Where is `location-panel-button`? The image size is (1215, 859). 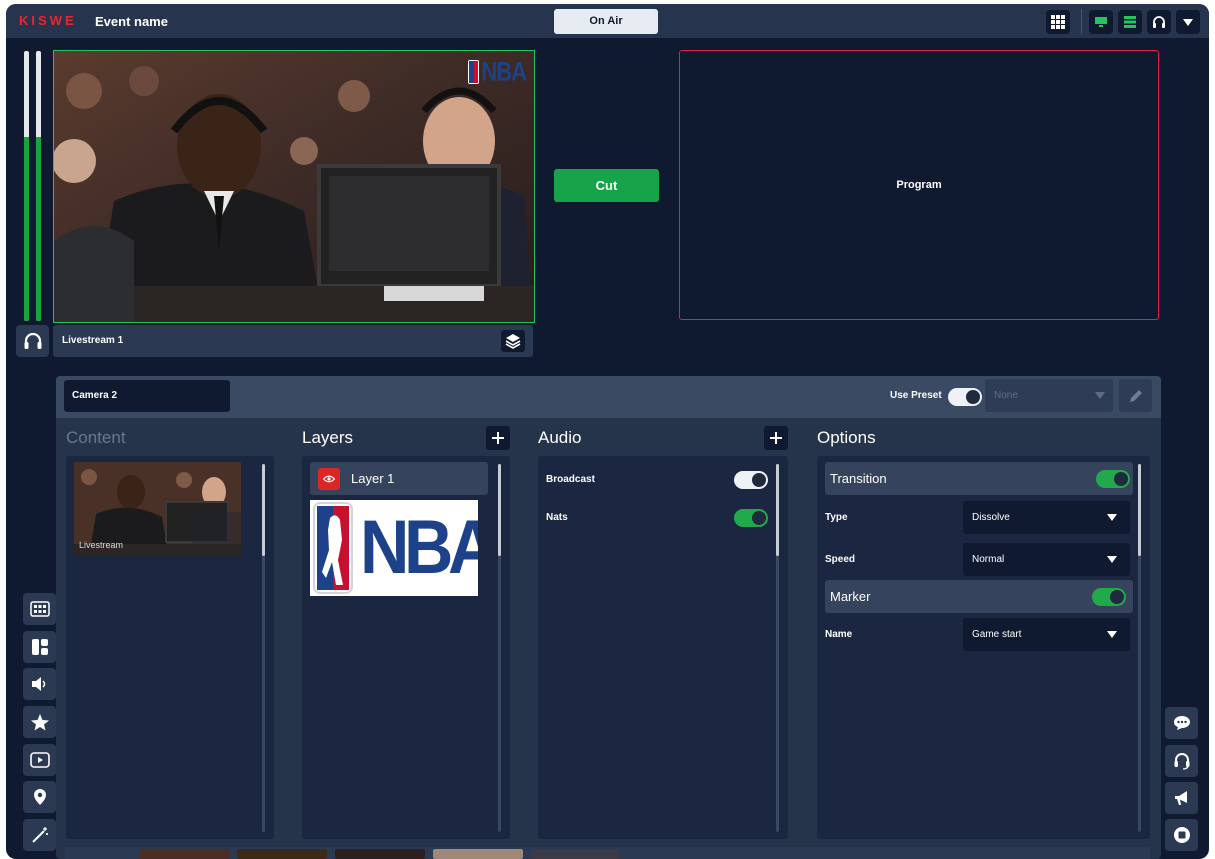
location-panel-button is located at coordinates (39, 797).